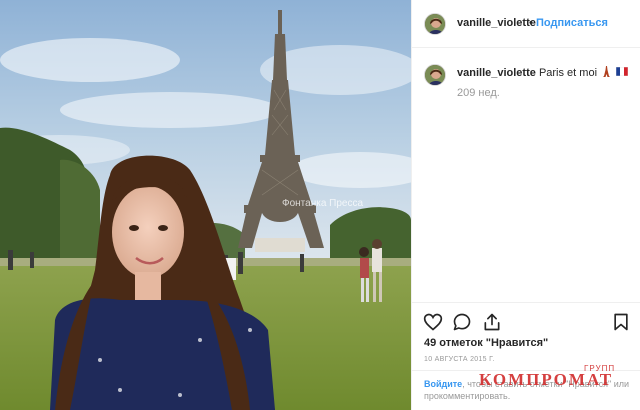 Image resolution: width=640 pixels, height=410 pixels. I want to click on brand-watermark-sub: ГРУПП, so click(600, 368).